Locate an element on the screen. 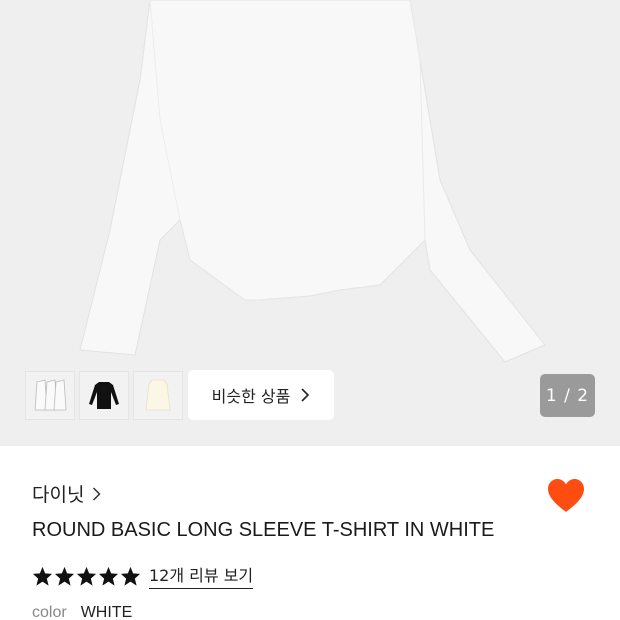  similar-products-label: 비슷한 상품 is located at coordinates (251, 396).